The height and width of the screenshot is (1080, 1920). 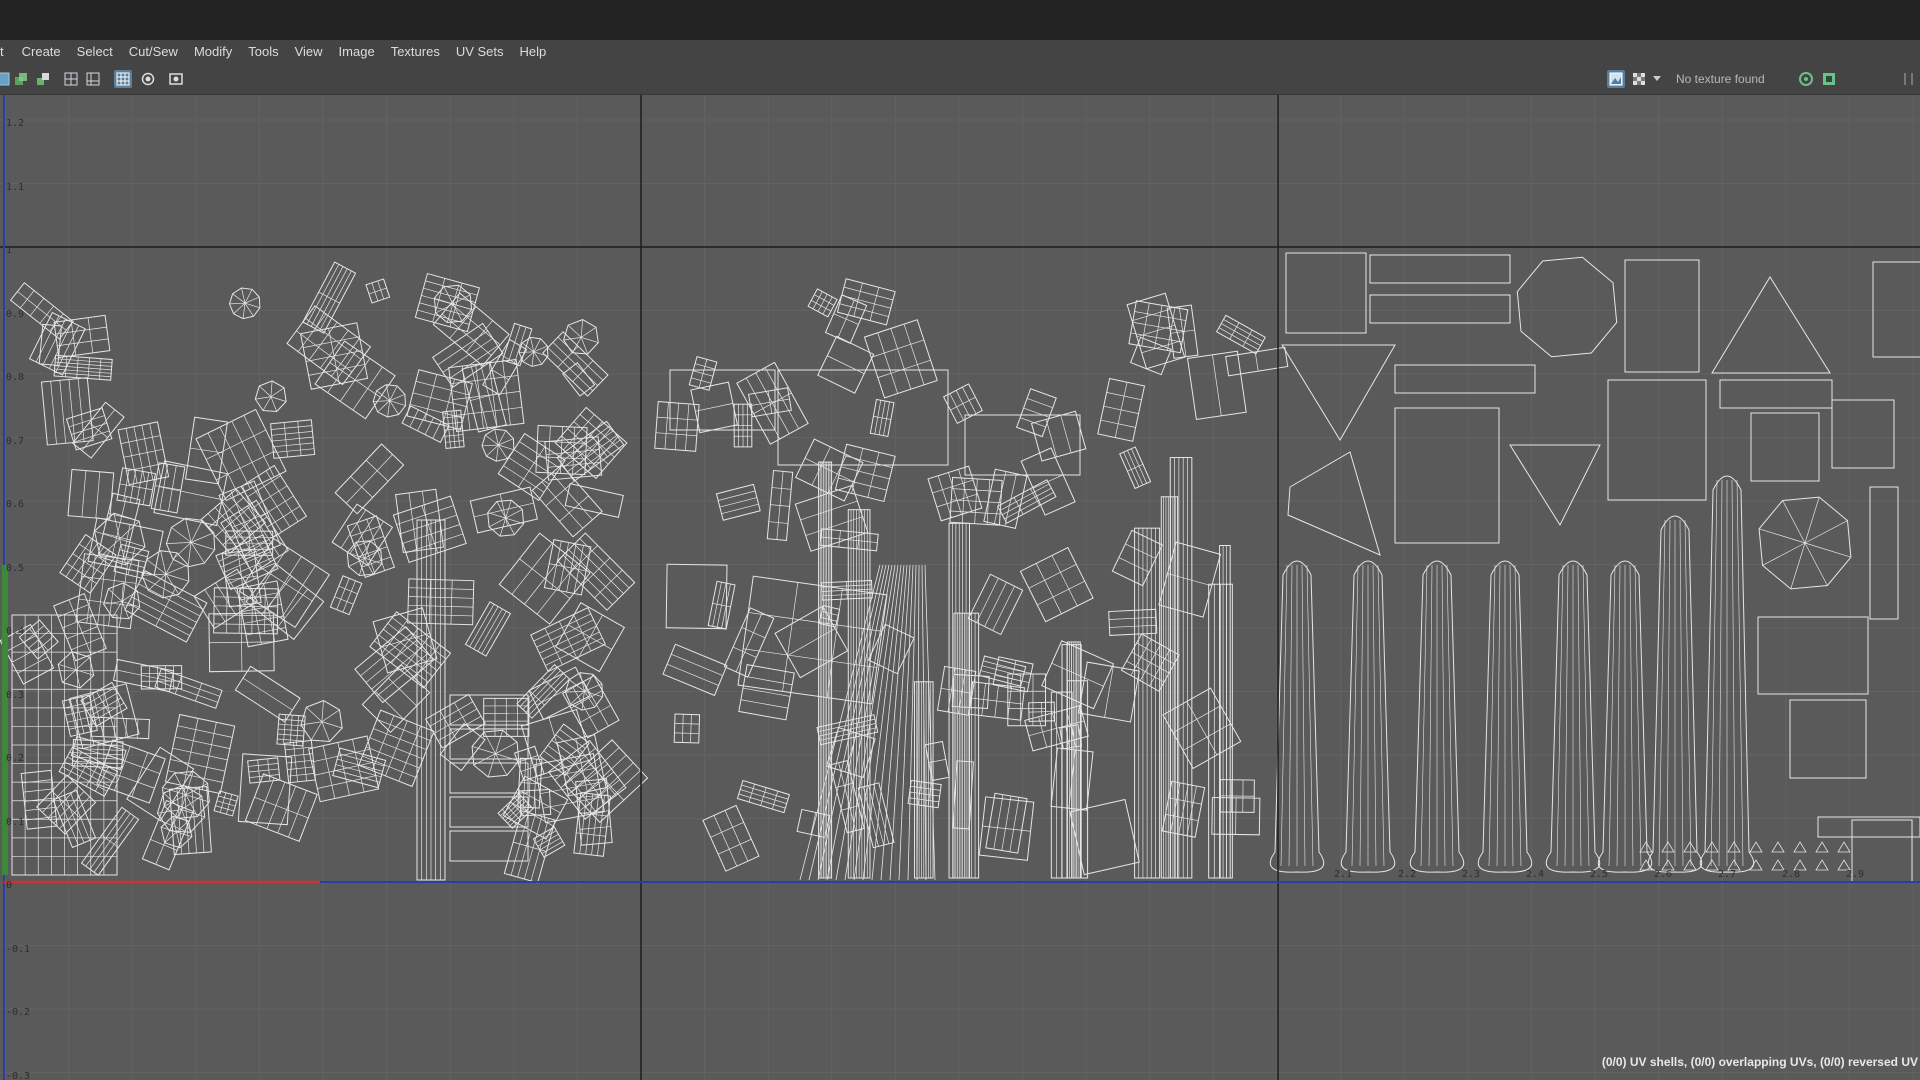 I want to click on image-settings-icon, so click(x=1829, y=79).